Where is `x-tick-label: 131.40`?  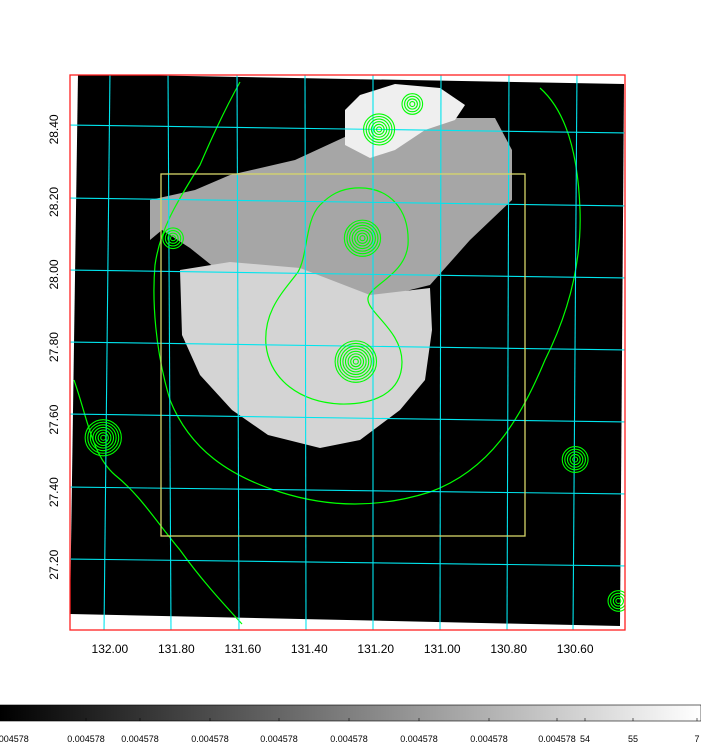 x-tick-label: 131.40 is located at coordinates (309, 649).